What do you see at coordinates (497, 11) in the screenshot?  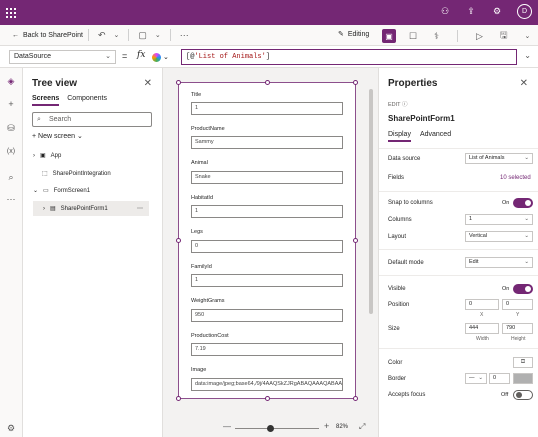 I see `settings-icon: ⚙` at bounding box center [497, 11].